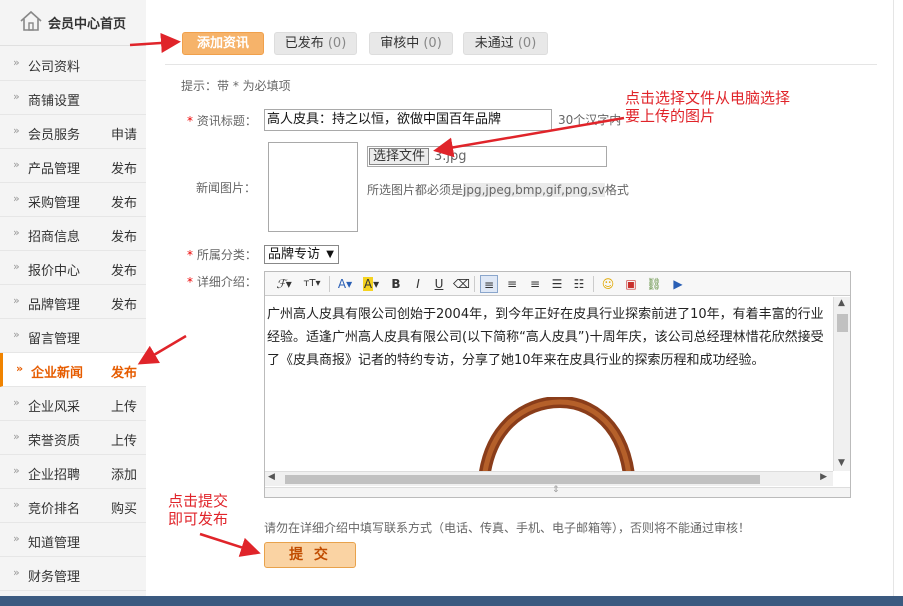  What do you see at coordinates (73, 336) in the screenshot?
I see `sidebar-item: » 留言管理` at bounding box center [73, 336].